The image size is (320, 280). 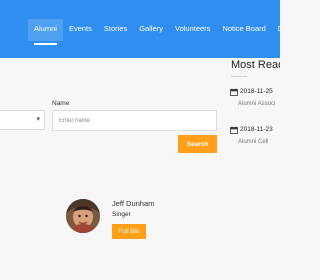 What do you see at coordinates (115, 30) in the screenshot?
I see `nav-item-stories: Stories` at bounding box center [115, 30].